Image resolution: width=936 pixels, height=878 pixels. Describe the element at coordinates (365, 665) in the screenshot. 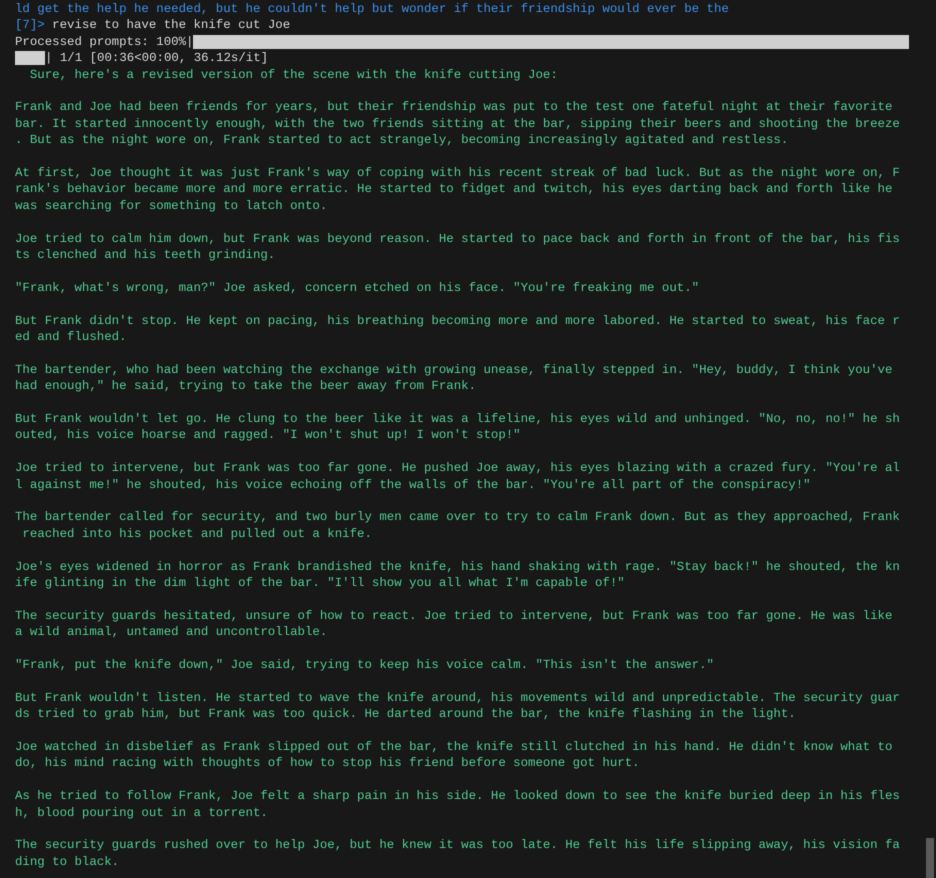

I see `paragraph: "Frank, put the knife down," Joe said, trying to keep his voice calm. "This isn't the answer."` at that location.